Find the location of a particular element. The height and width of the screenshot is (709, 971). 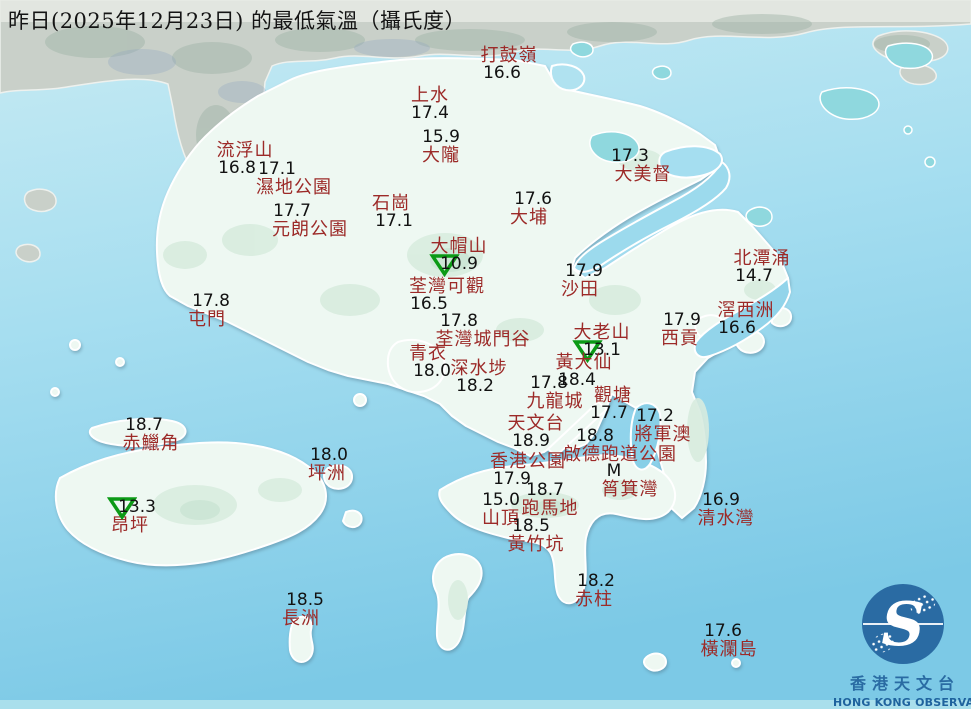

station-name: 長洲 is located at coordinates (300, 618).